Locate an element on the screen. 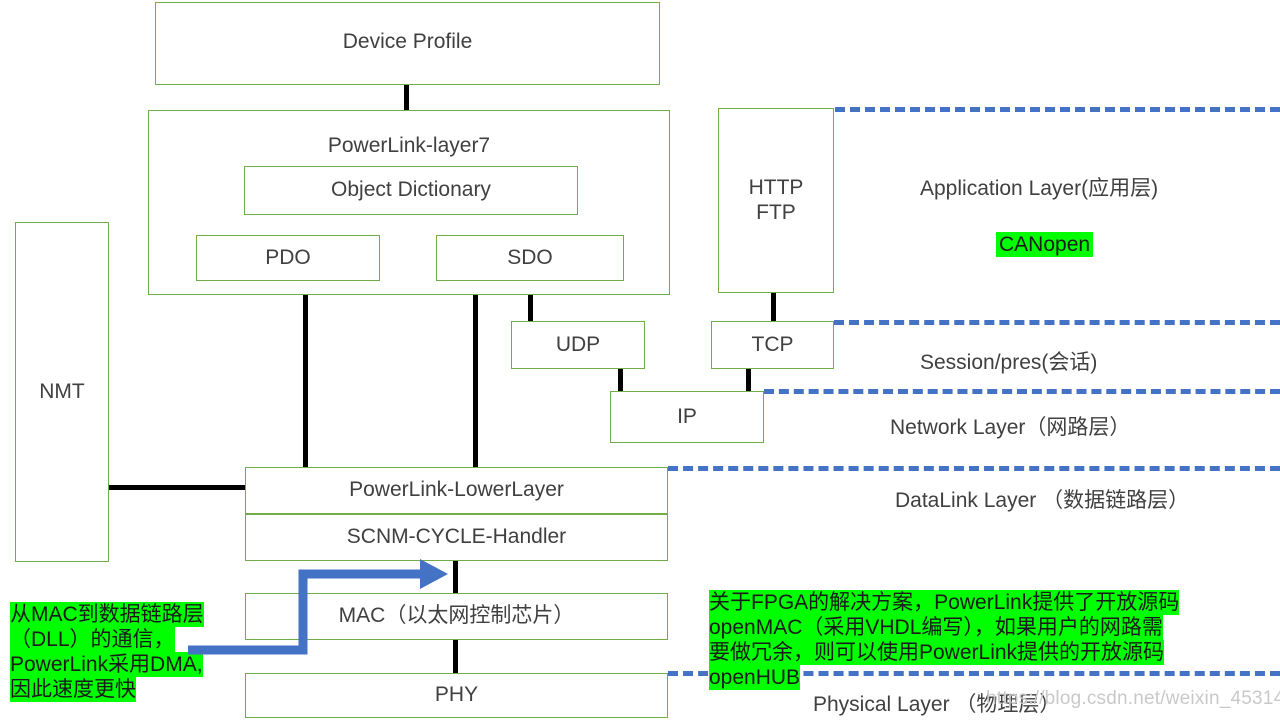  box-phy-label: PHY is located at coordinates (456, 695).